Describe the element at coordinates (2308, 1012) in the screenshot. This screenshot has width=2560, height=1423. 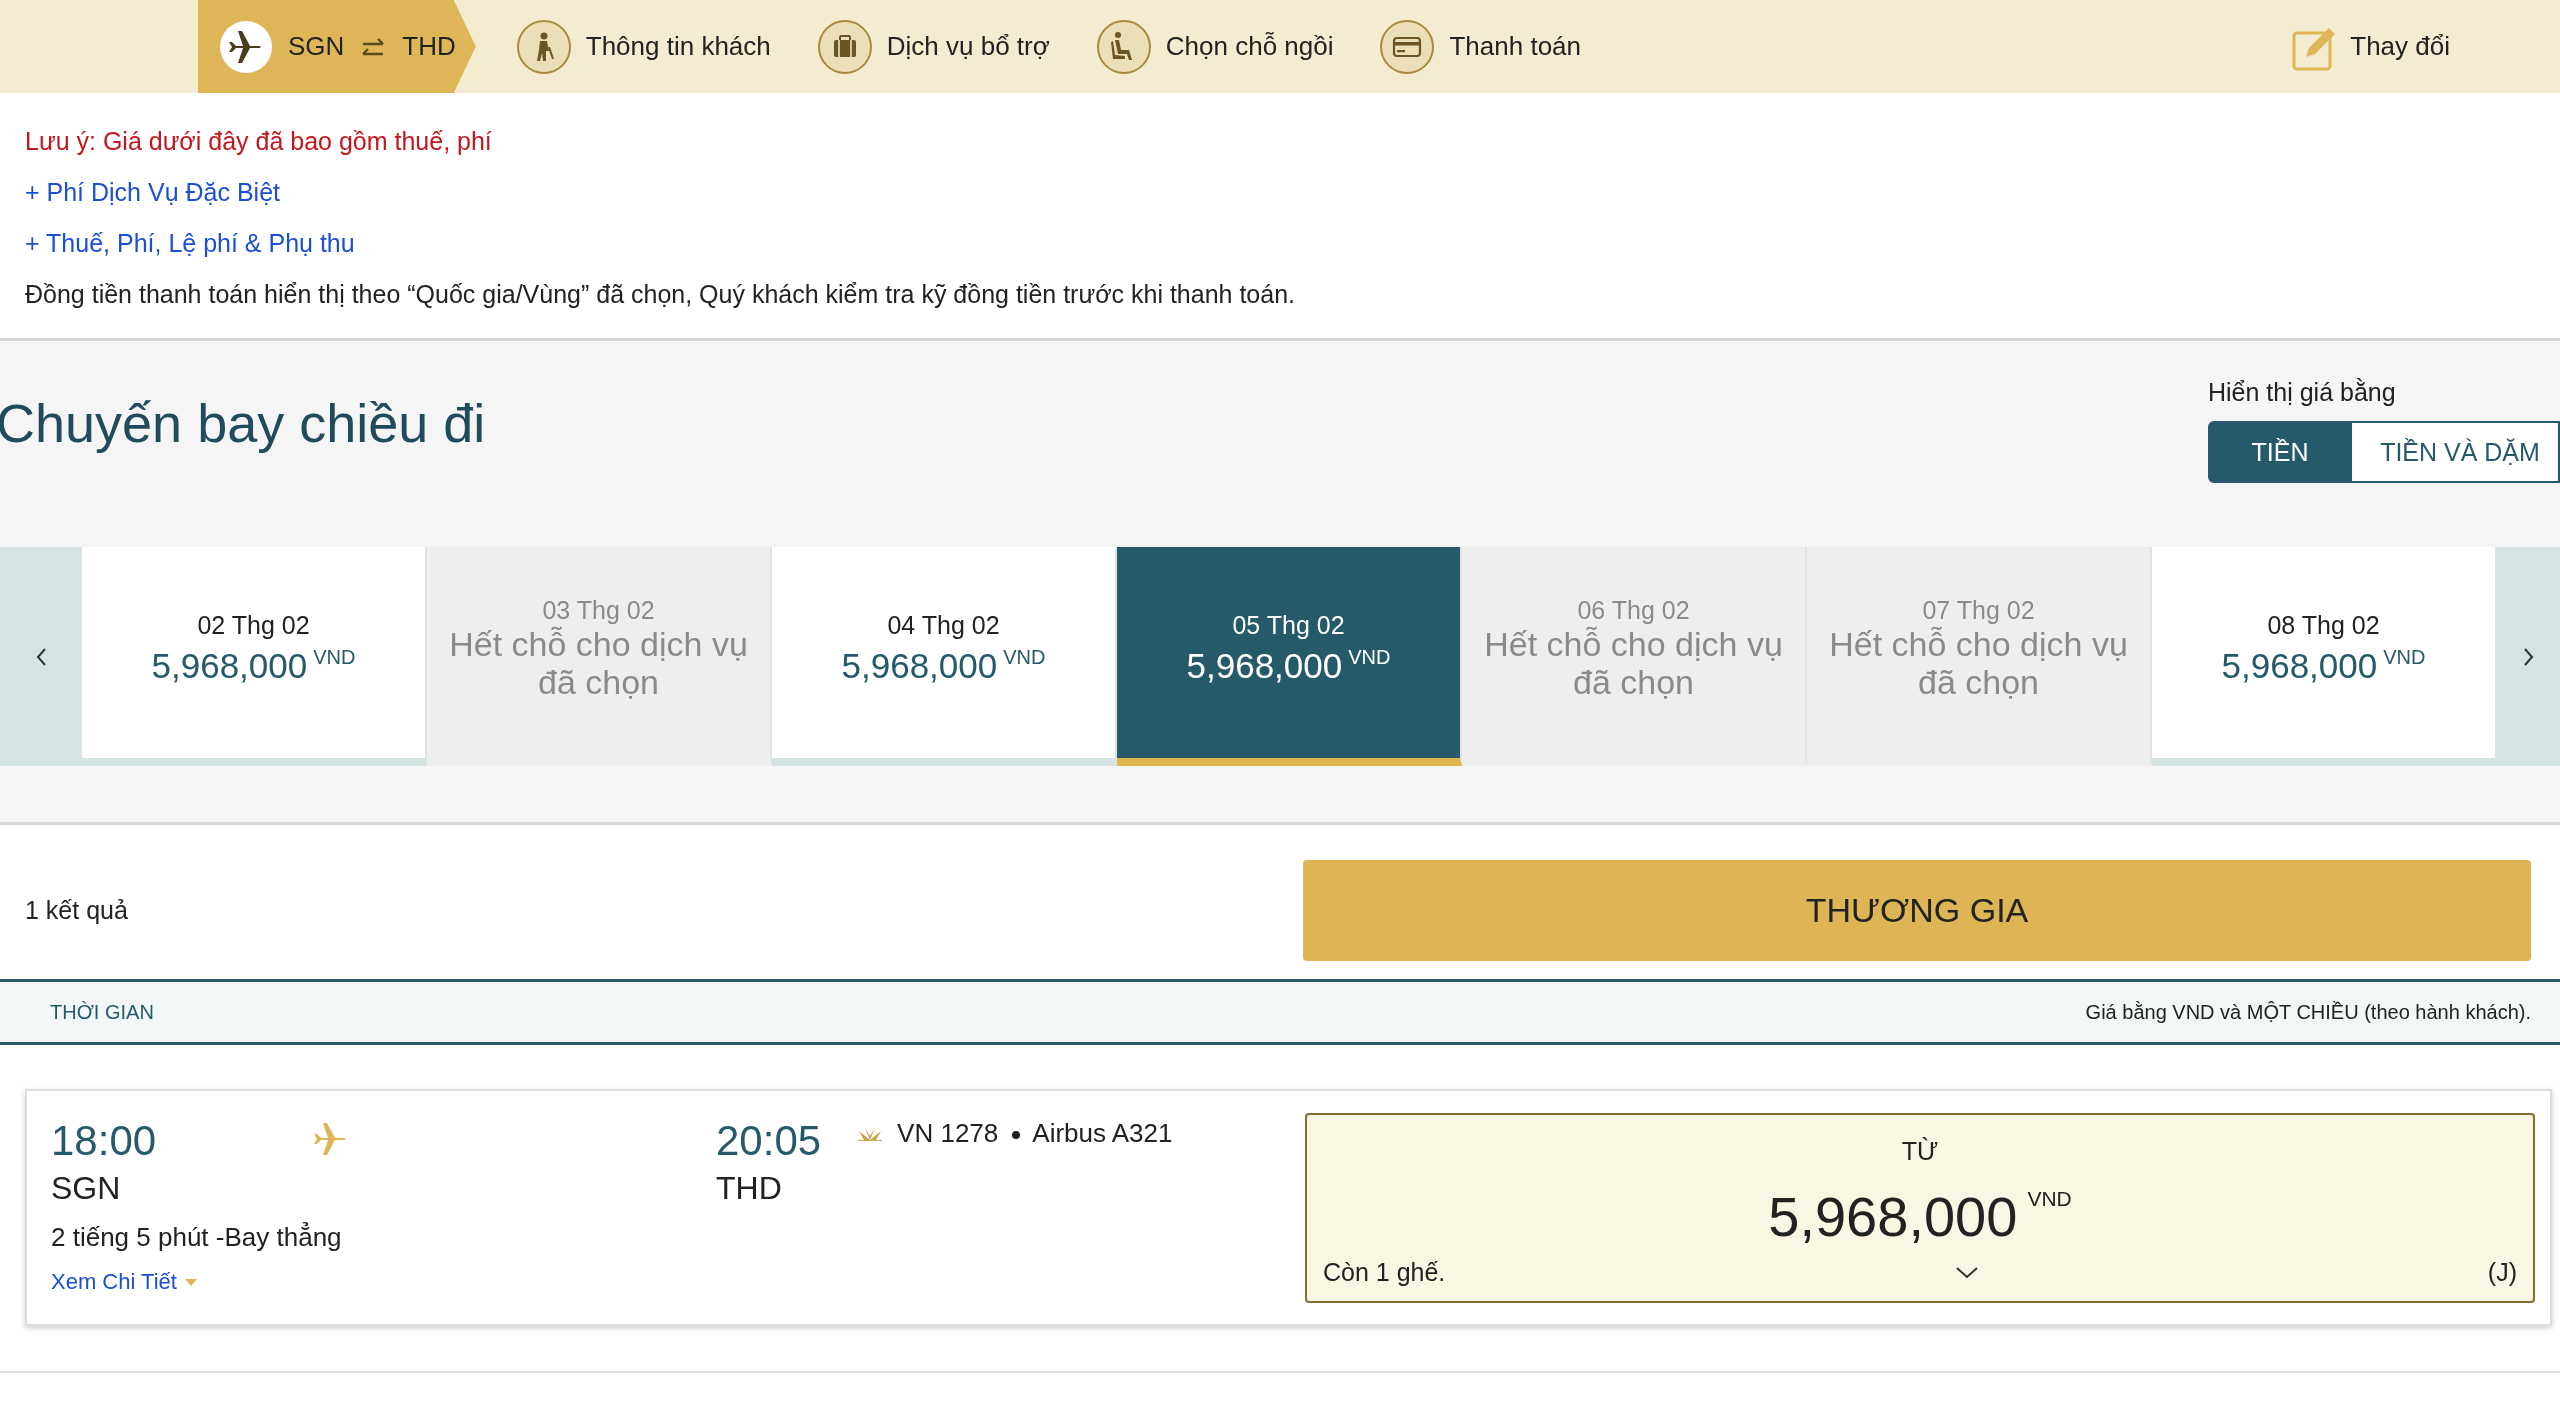
I see `price-note: Giá bằng VND và MỘT CHIỀU (theo hành khách).` at that location.